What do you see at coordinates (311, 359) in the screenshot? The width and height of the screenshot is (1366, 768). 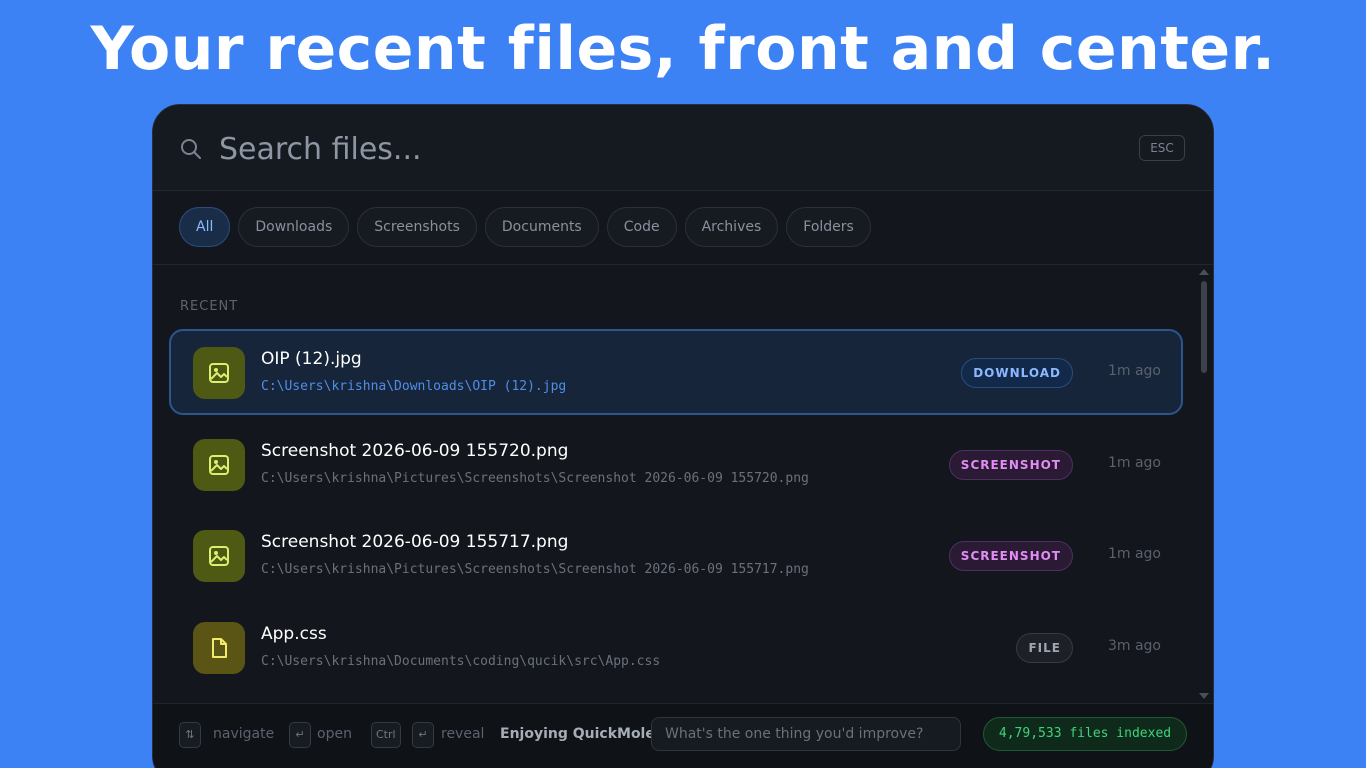 I see `file-name: OIP (12).jpg` at bounding box center [311, 359].